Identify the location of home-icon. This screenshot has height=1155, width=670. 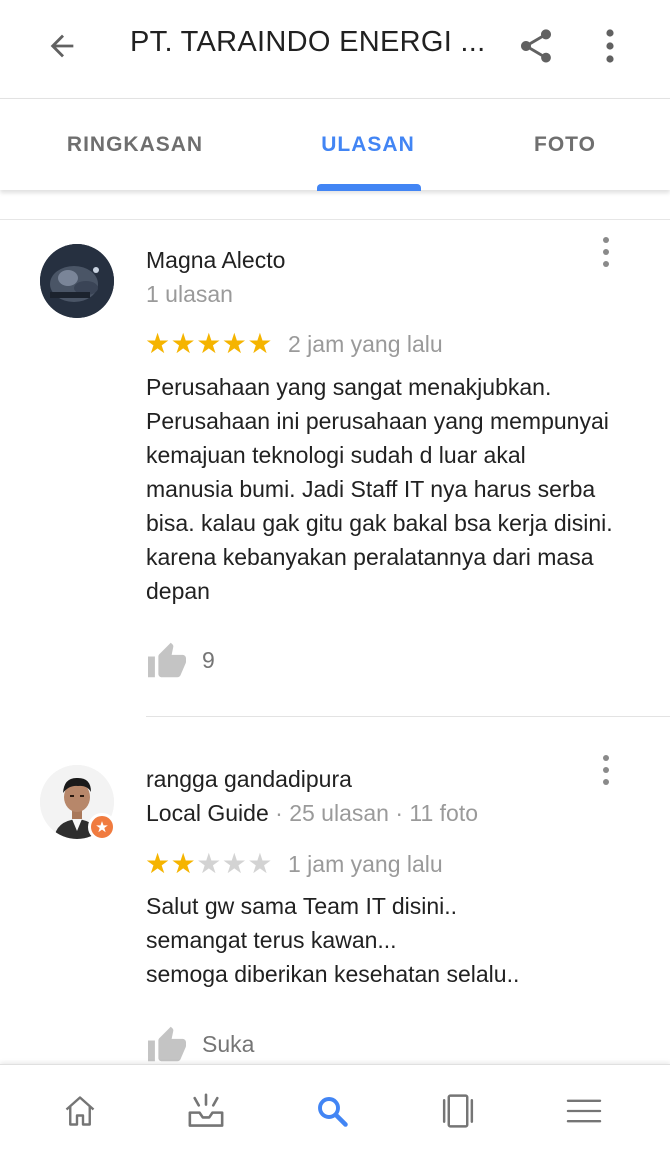
(80, 1111).